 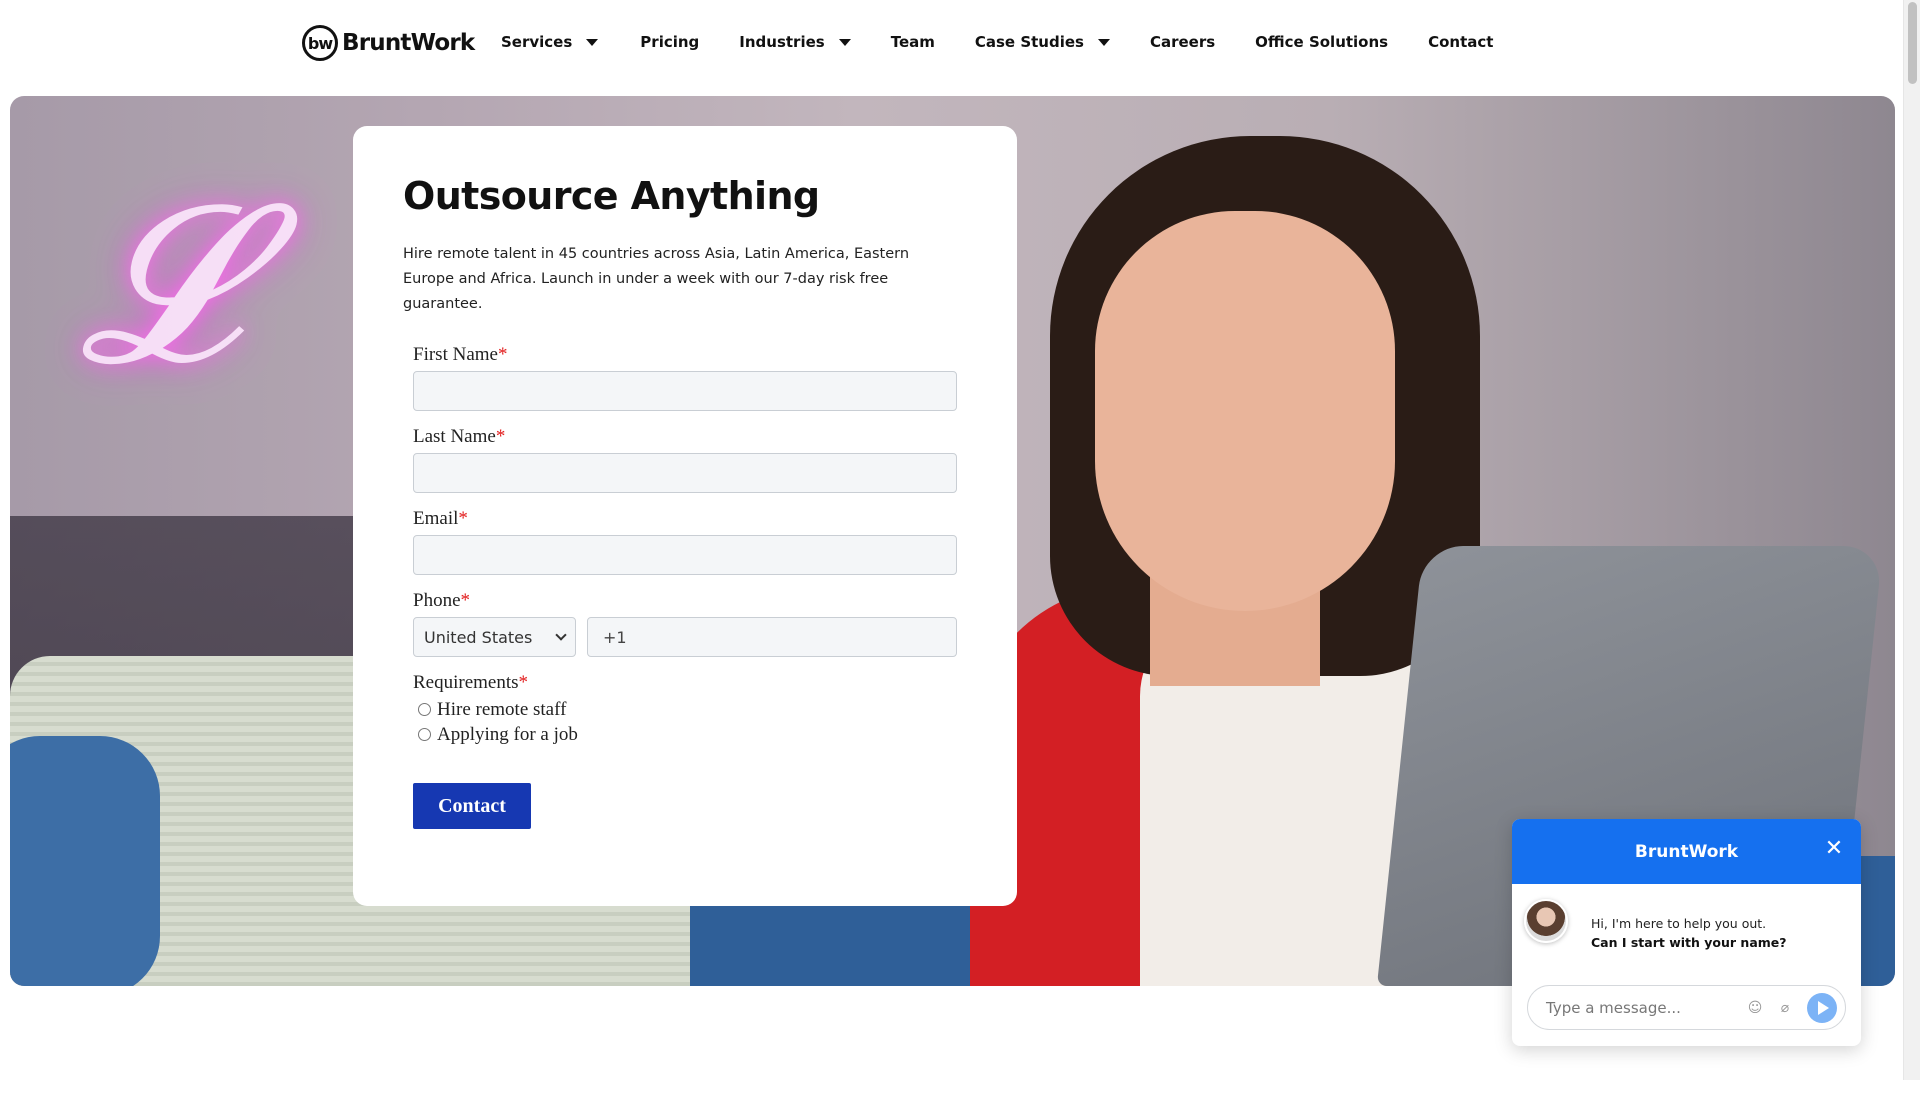 I want to click on nav-item-office-solutions: Office Solutions, so click(x=1321, y=42).